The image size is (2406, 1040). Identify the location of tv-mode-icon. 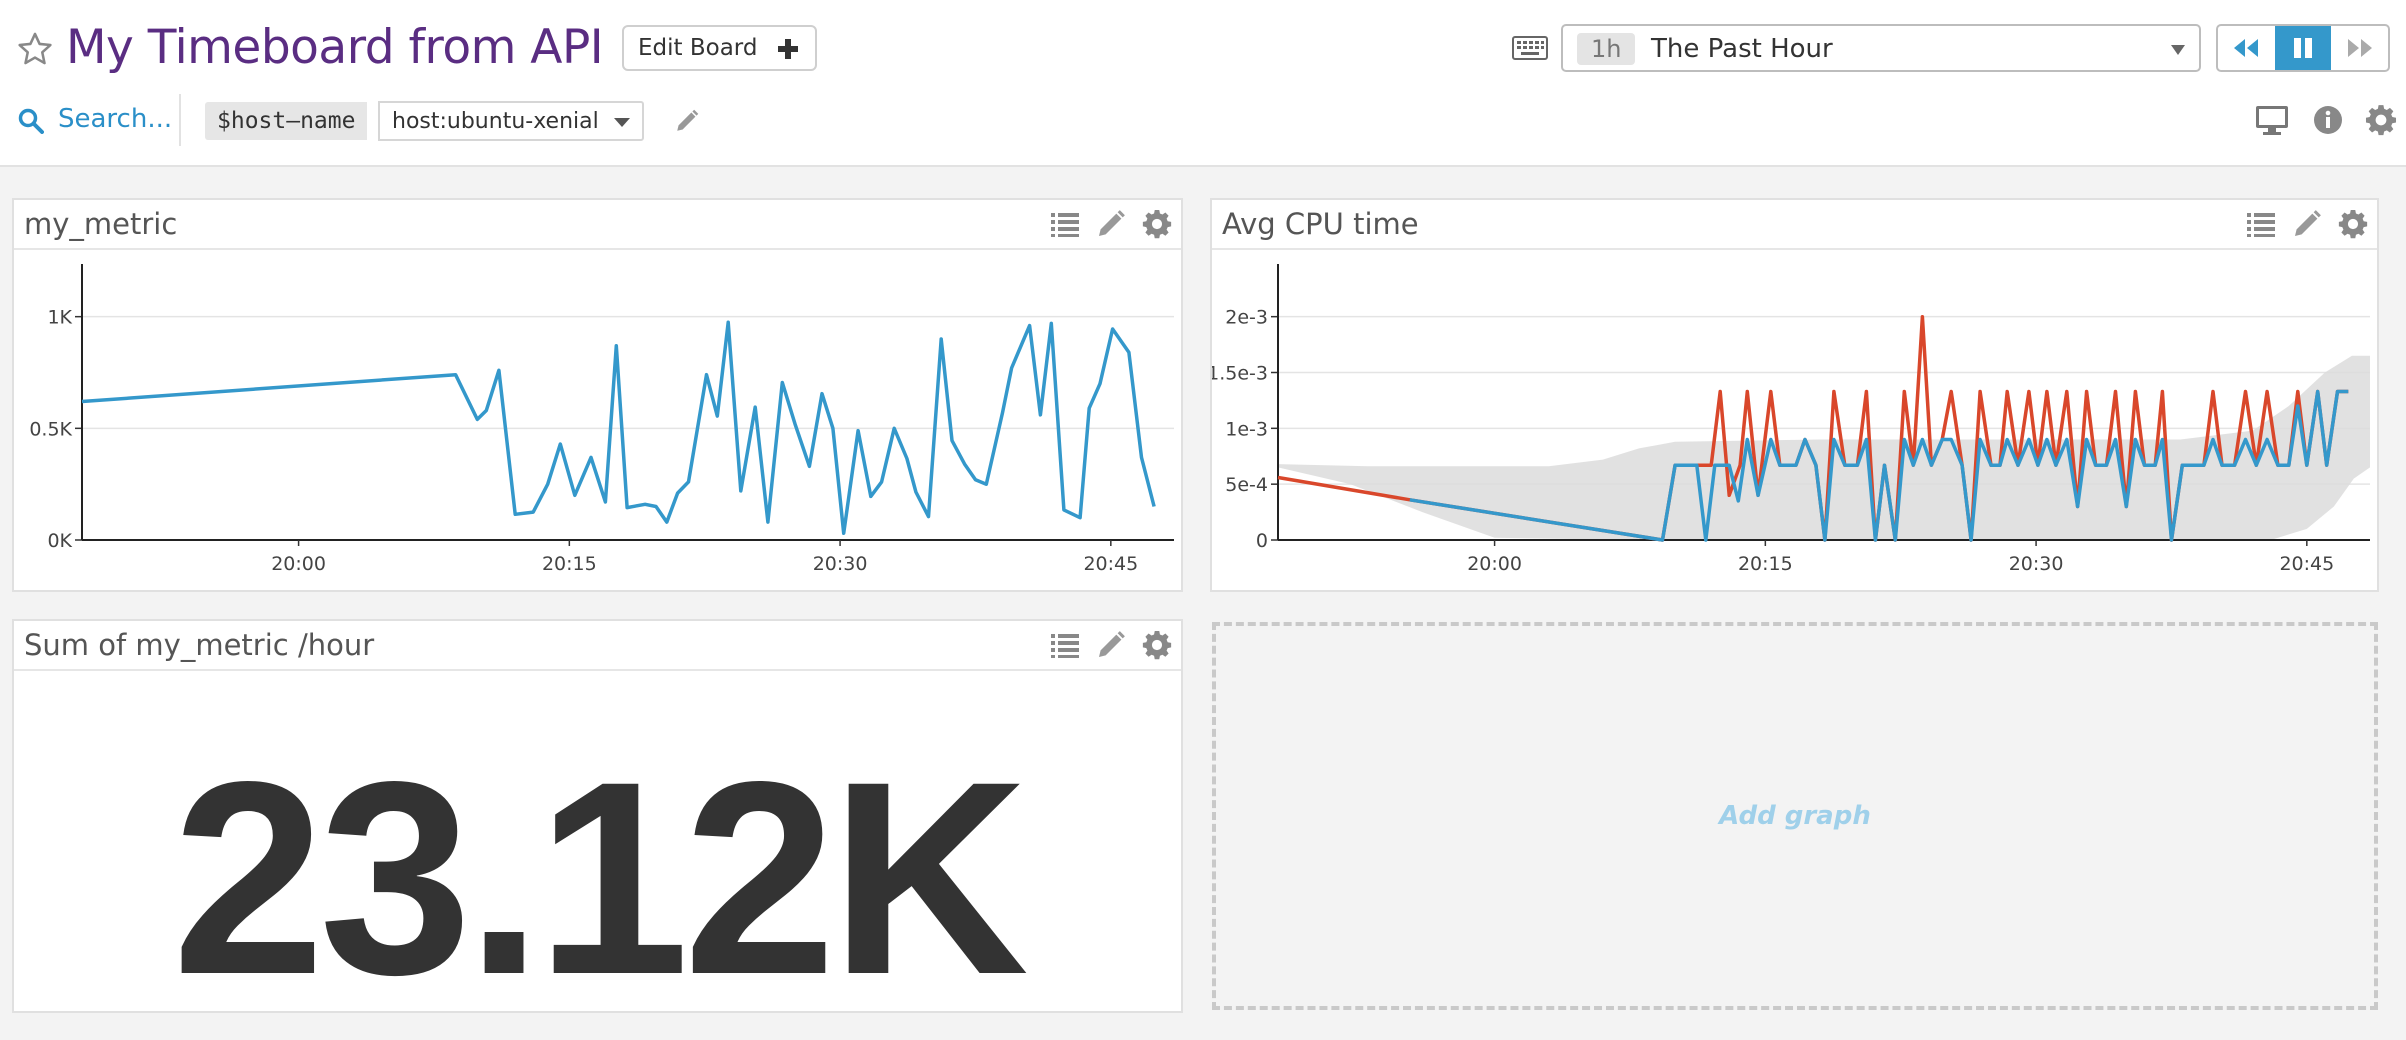
(2272, 120).